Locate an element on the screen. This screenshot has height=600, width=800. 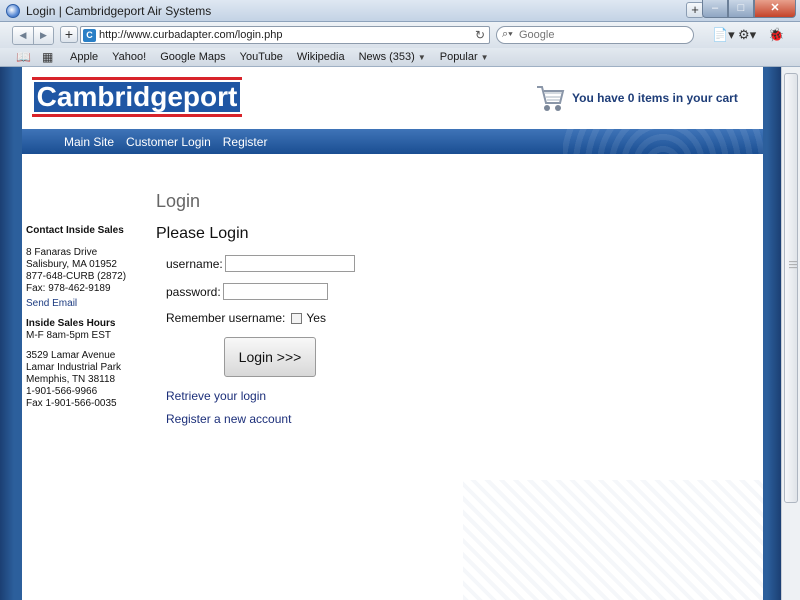
hours-heading: Inside Sales Hours is located at coordinates (71, 323).